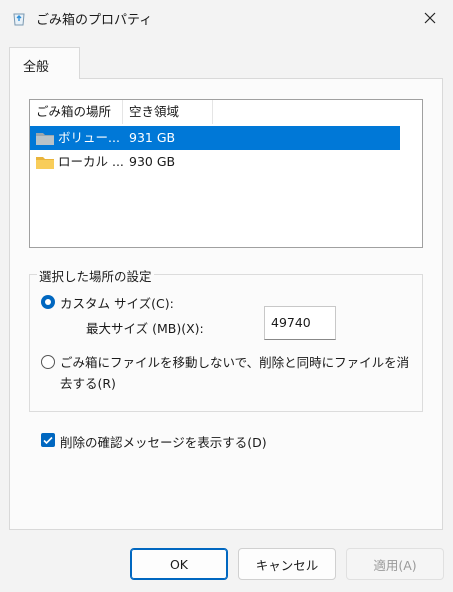  What do you see at coordinates (117, 302) in the screenshot?
I see `custom-size-label: カスタム サイズ(C):` at bounding box center [117, 302].